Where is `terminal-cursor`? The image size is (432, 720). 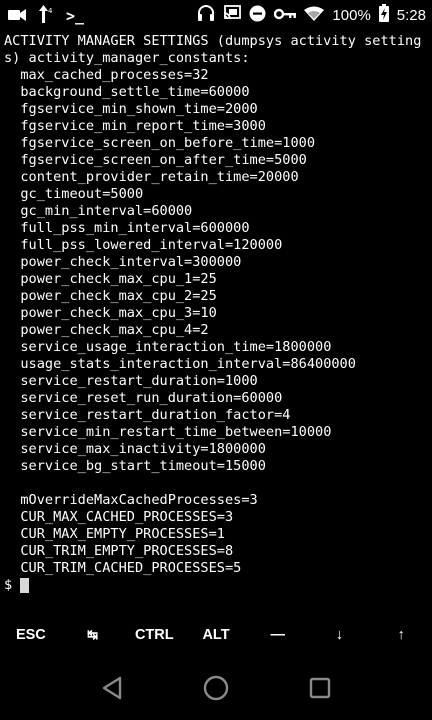
terminal-cursor is located at coordinates (25, 585).